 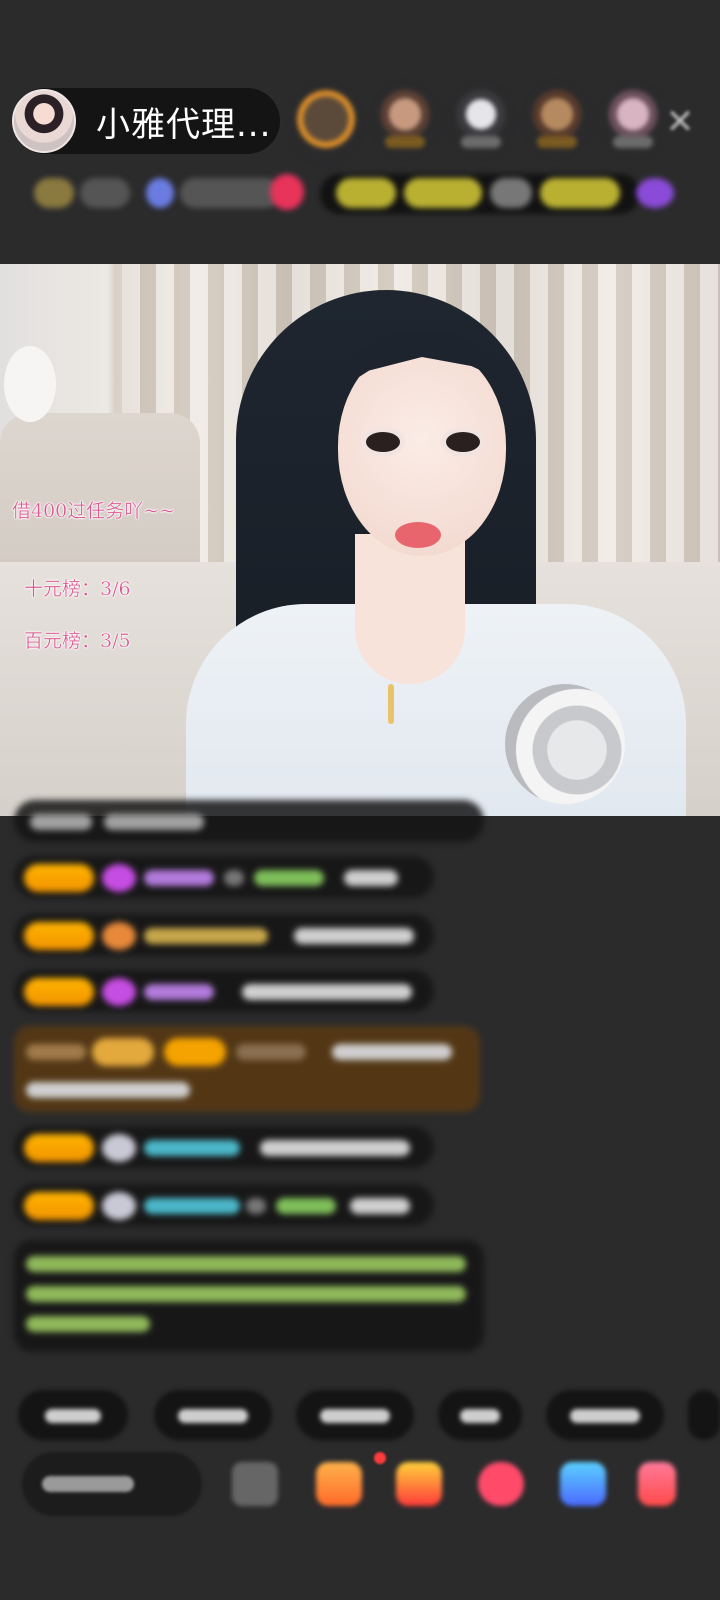 I want to click on top-viewers-list, so click(x=478, y=123).